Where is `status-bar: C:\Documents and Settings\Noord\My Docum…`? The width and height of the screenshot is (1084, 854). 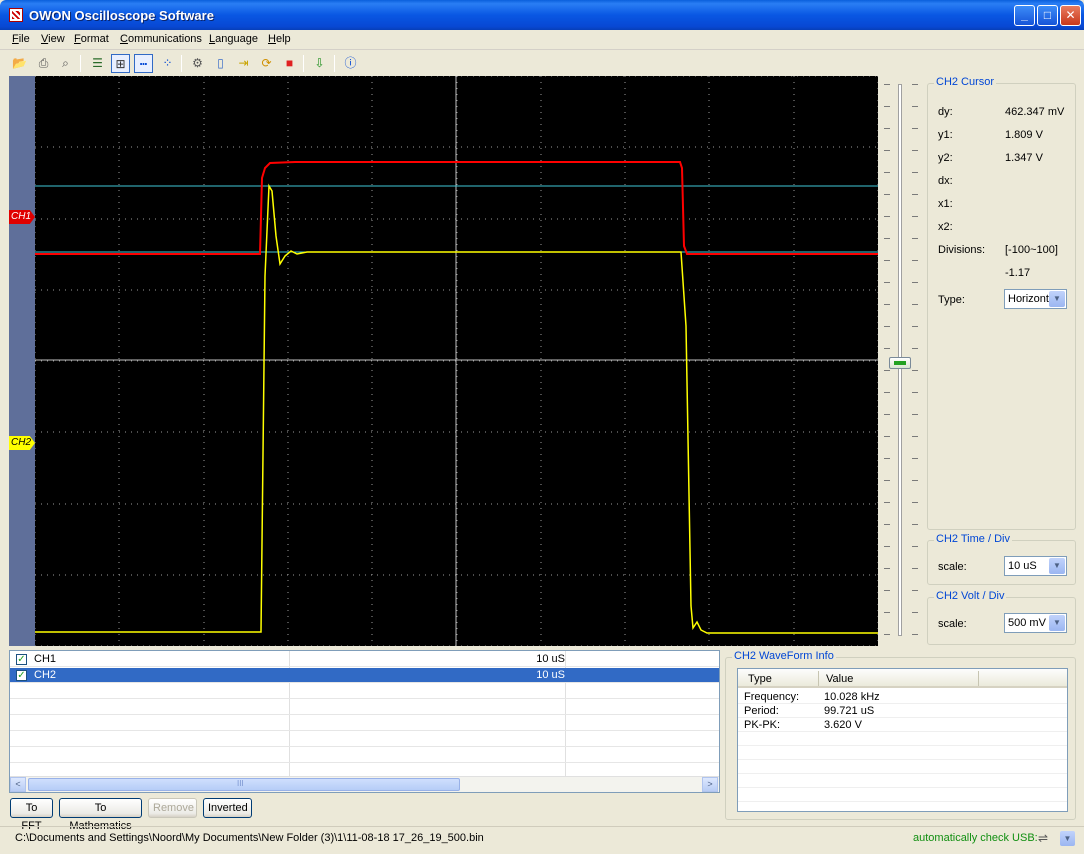
status-bar: C:\Documents and Settings\Noord\My Docum… is located at coordinates (542, 838).